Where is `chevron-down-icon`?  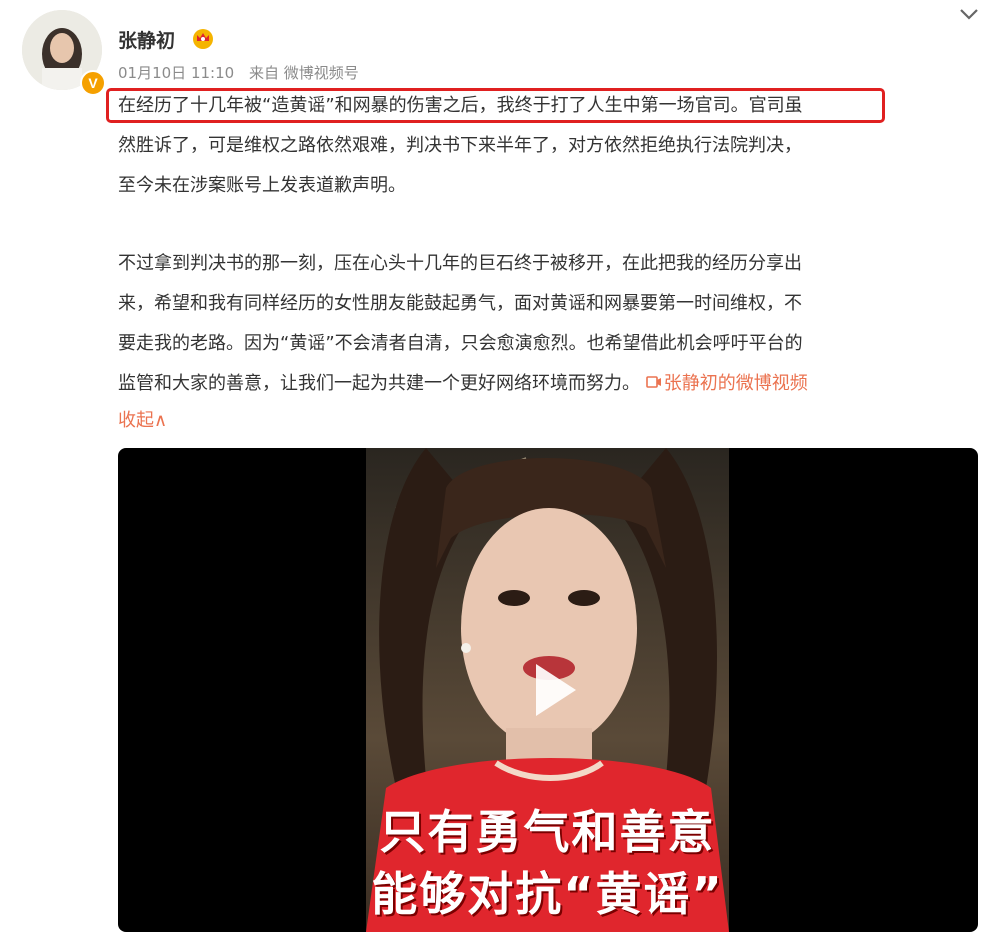 chevron-down-icon is located at coordinates (969, 14).